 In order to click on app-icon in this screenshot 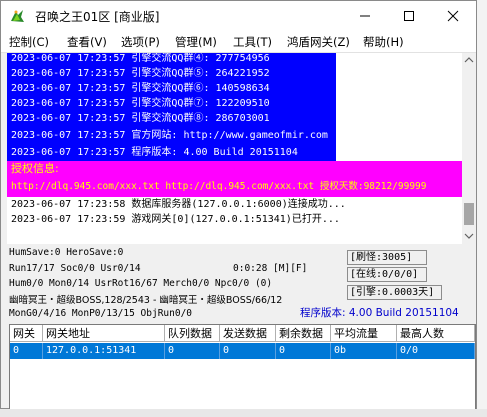, I will do `click(17, 16)`.